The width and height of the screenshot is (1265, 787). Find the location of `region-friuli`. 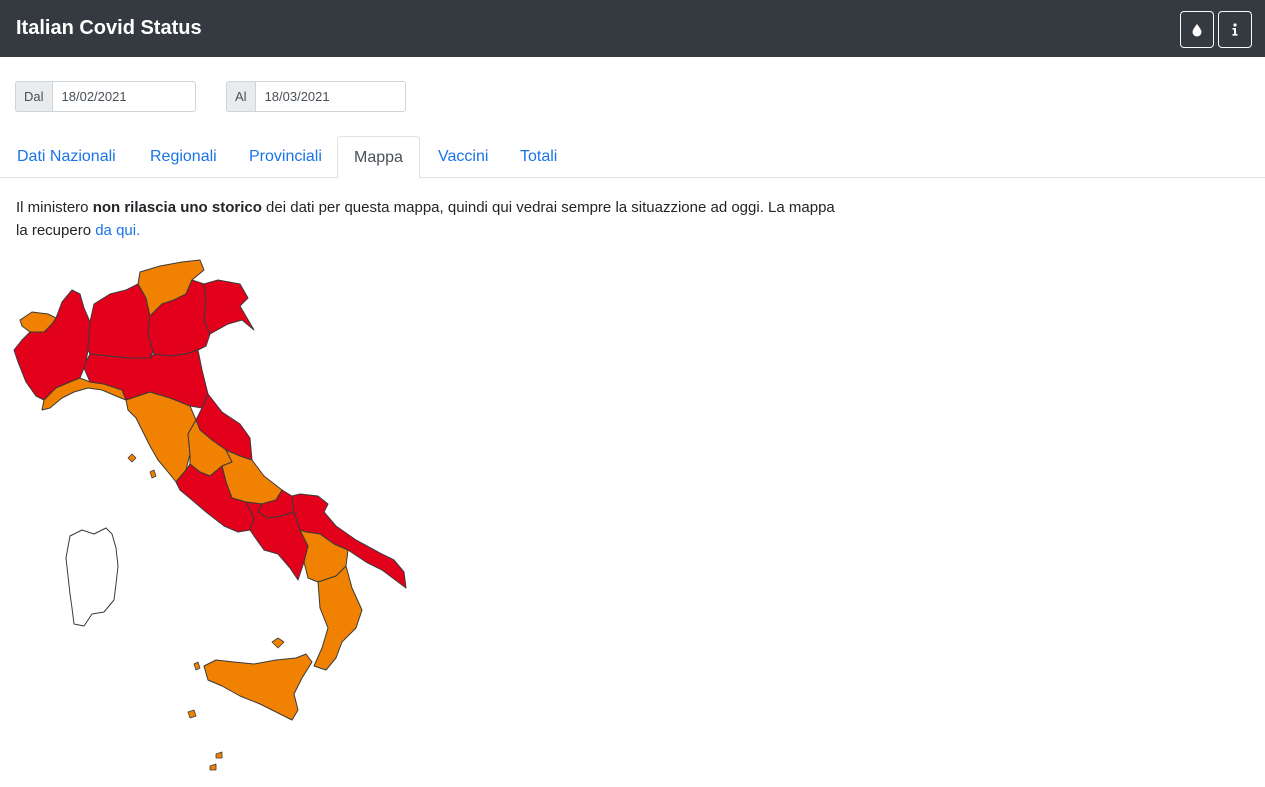

region-friuli is located at coordinates (229, 307).